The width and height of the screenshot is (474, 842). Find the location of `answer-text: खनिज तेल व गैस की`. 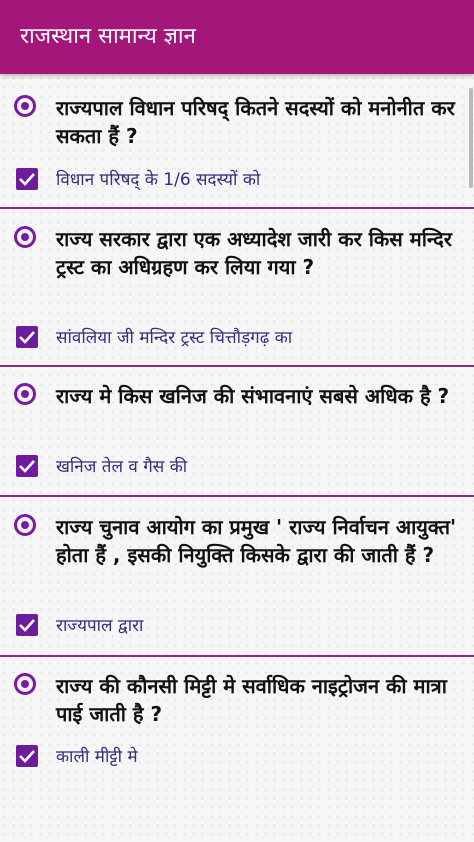

answer-text: खनिज तेल व गैस की is located at coordinates (122, 467).